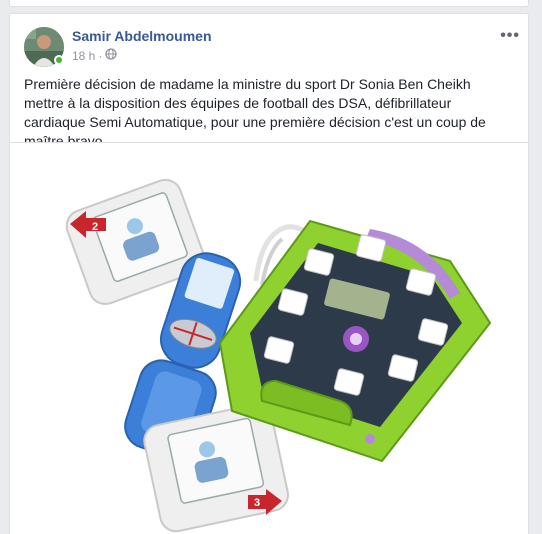 This screenshot has height=534, width=542. I want to click on more-options-icon: •••, so click(510, 36).